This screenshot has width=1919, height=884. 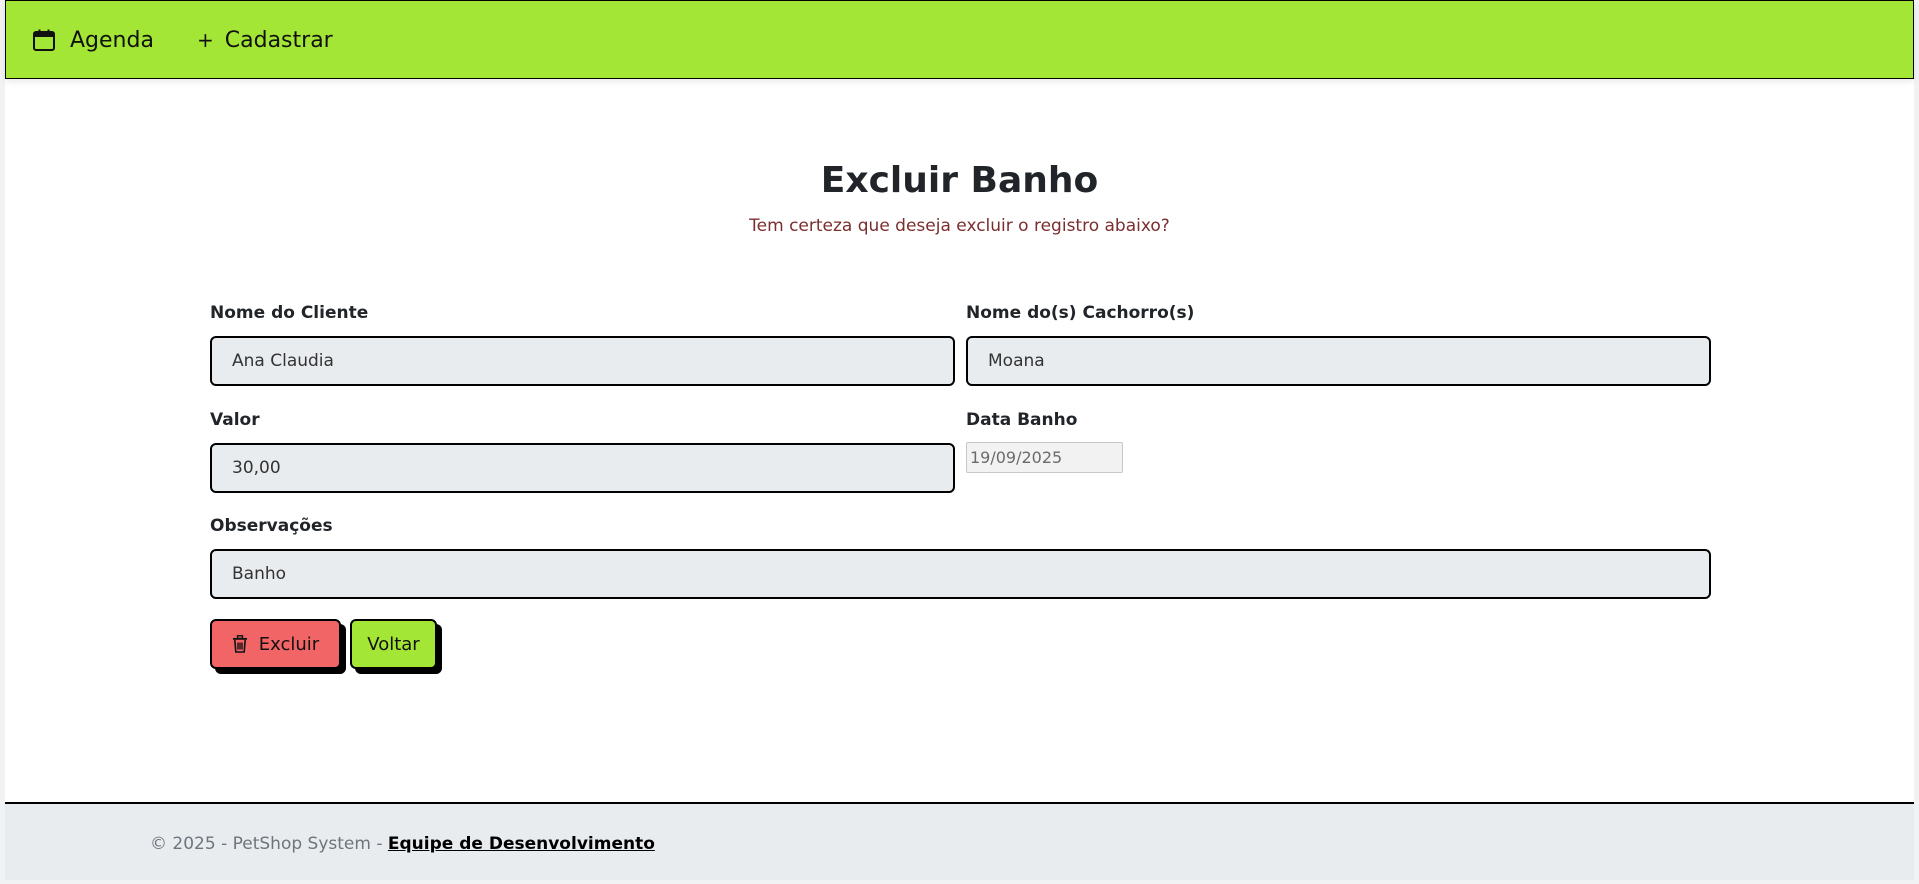 What do you see at coordinates (205, 40) in the screenshot?
I see `plus-icon: +` at bounding box center [205, 40].